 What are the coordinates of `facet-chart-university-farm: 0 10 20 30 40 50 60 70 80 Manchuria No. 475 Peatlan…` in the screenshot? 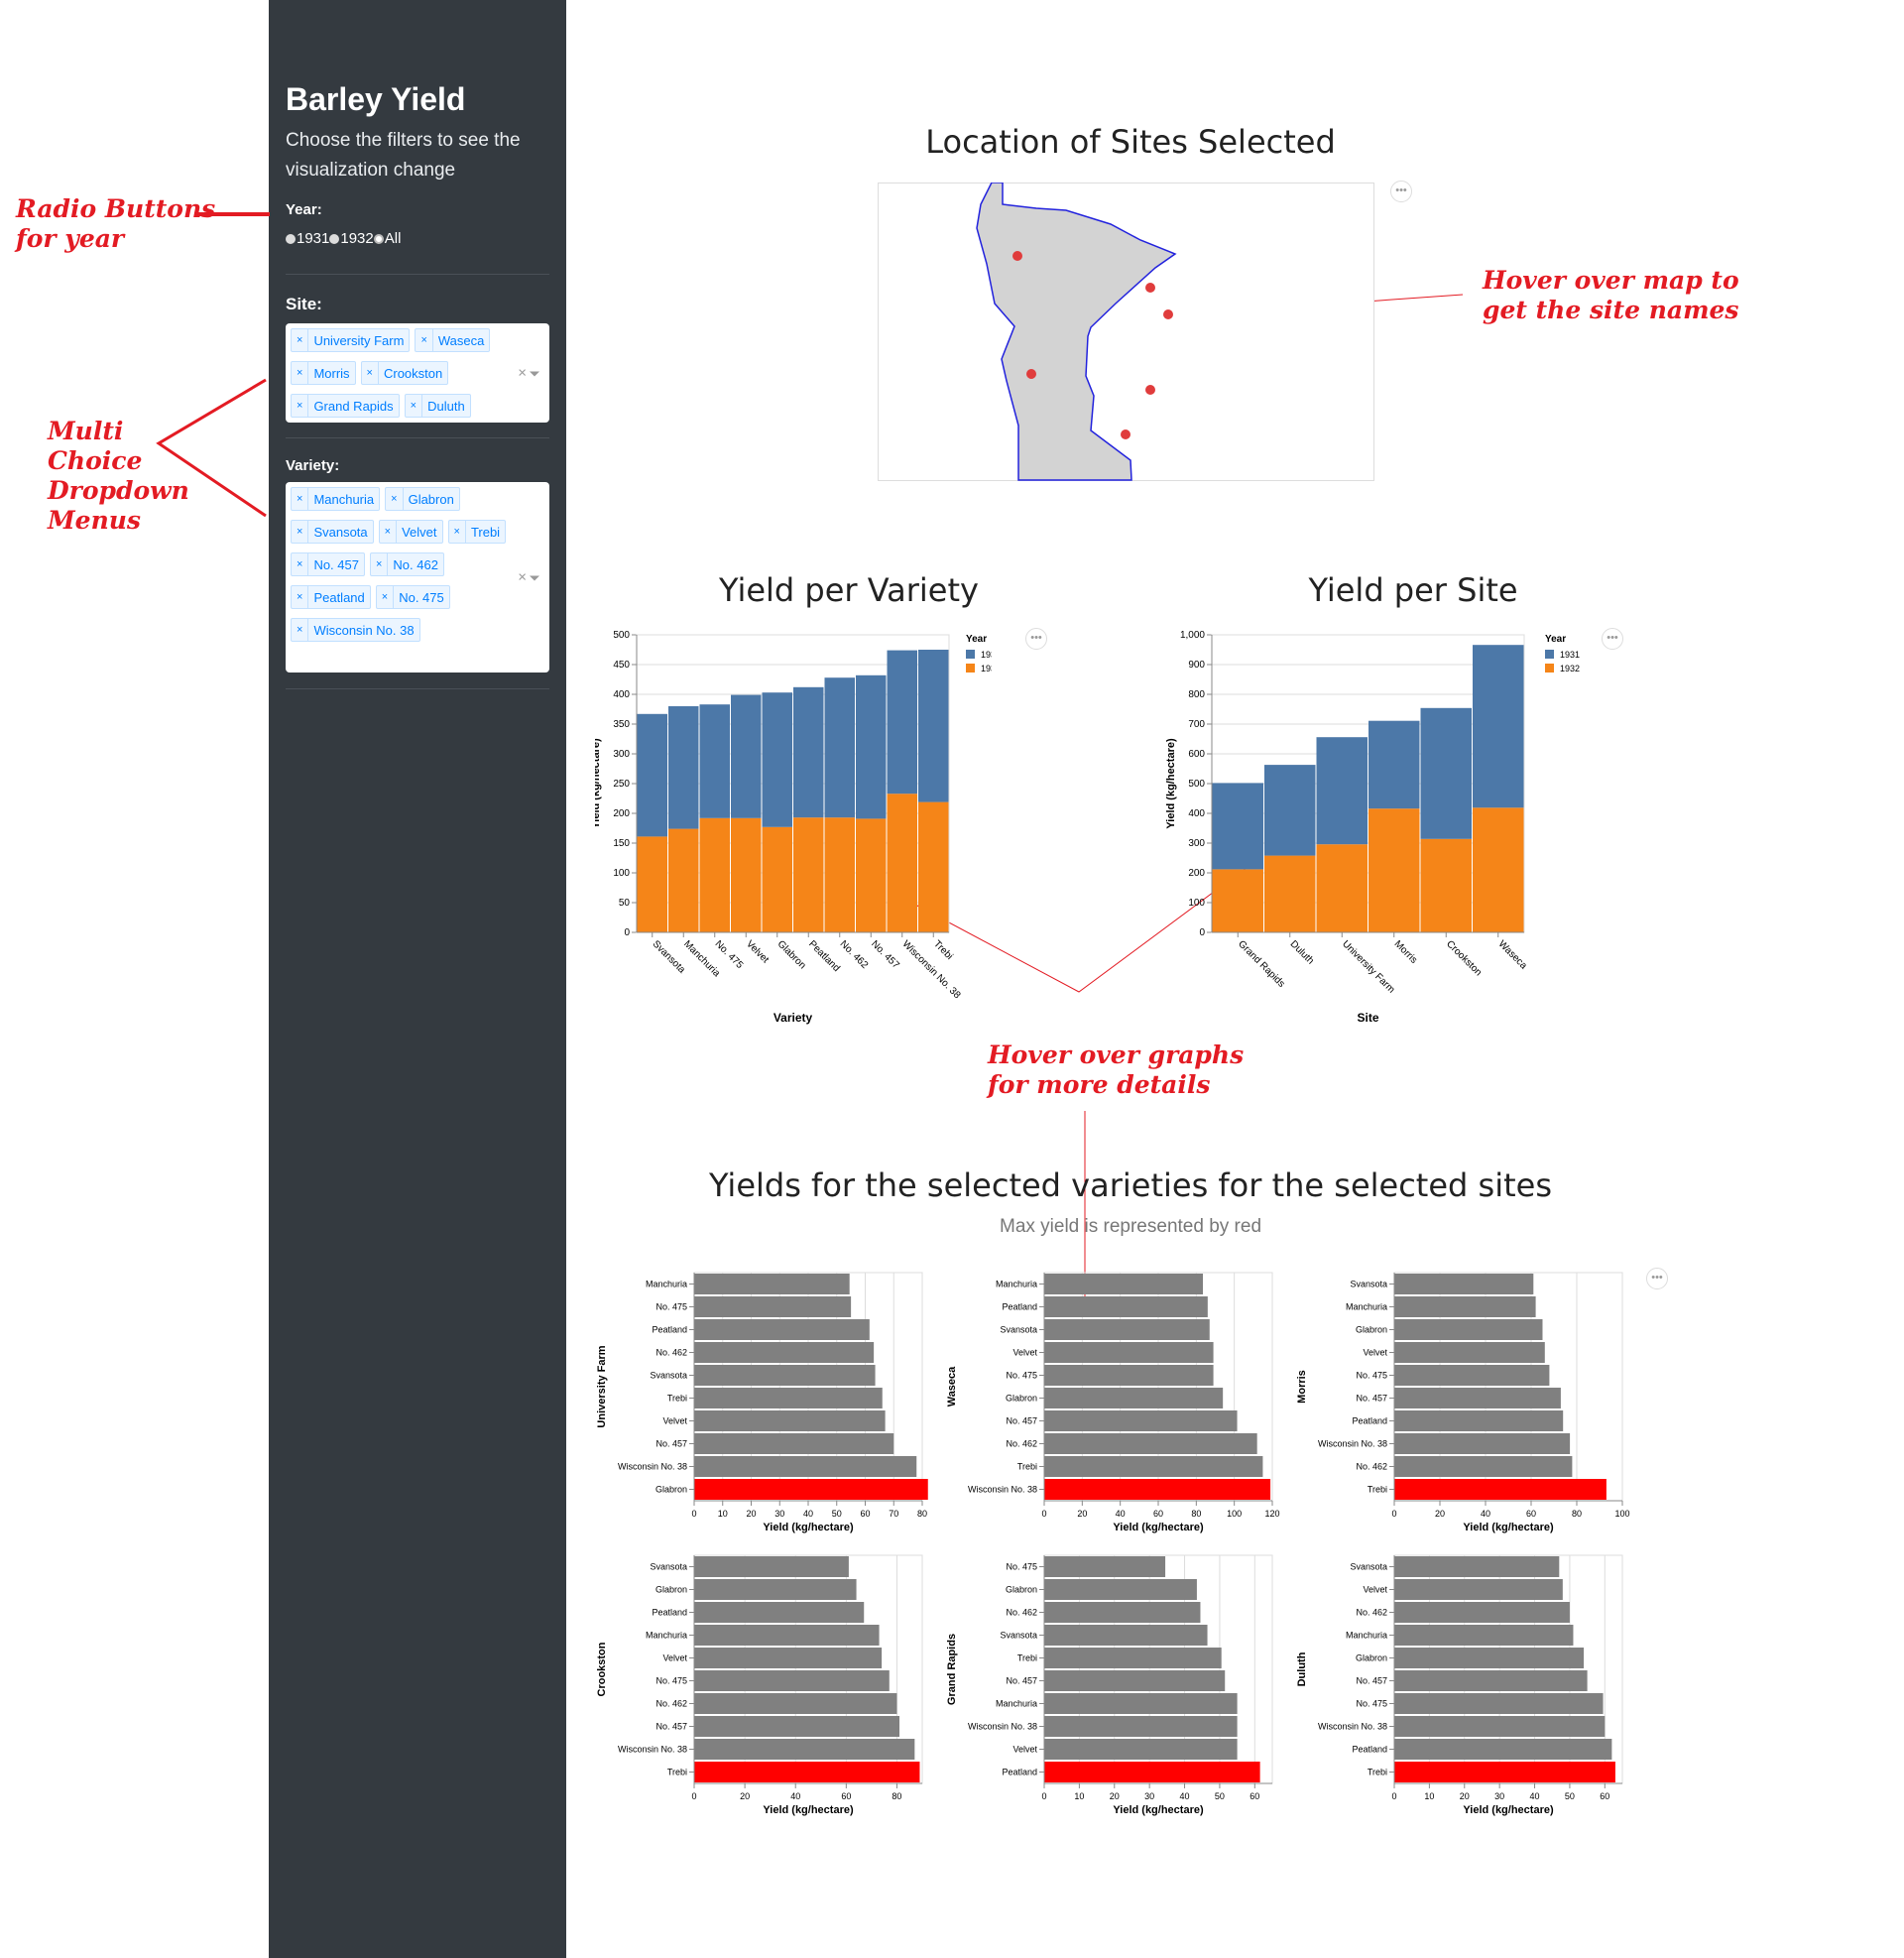 It's located at (763, 1404).